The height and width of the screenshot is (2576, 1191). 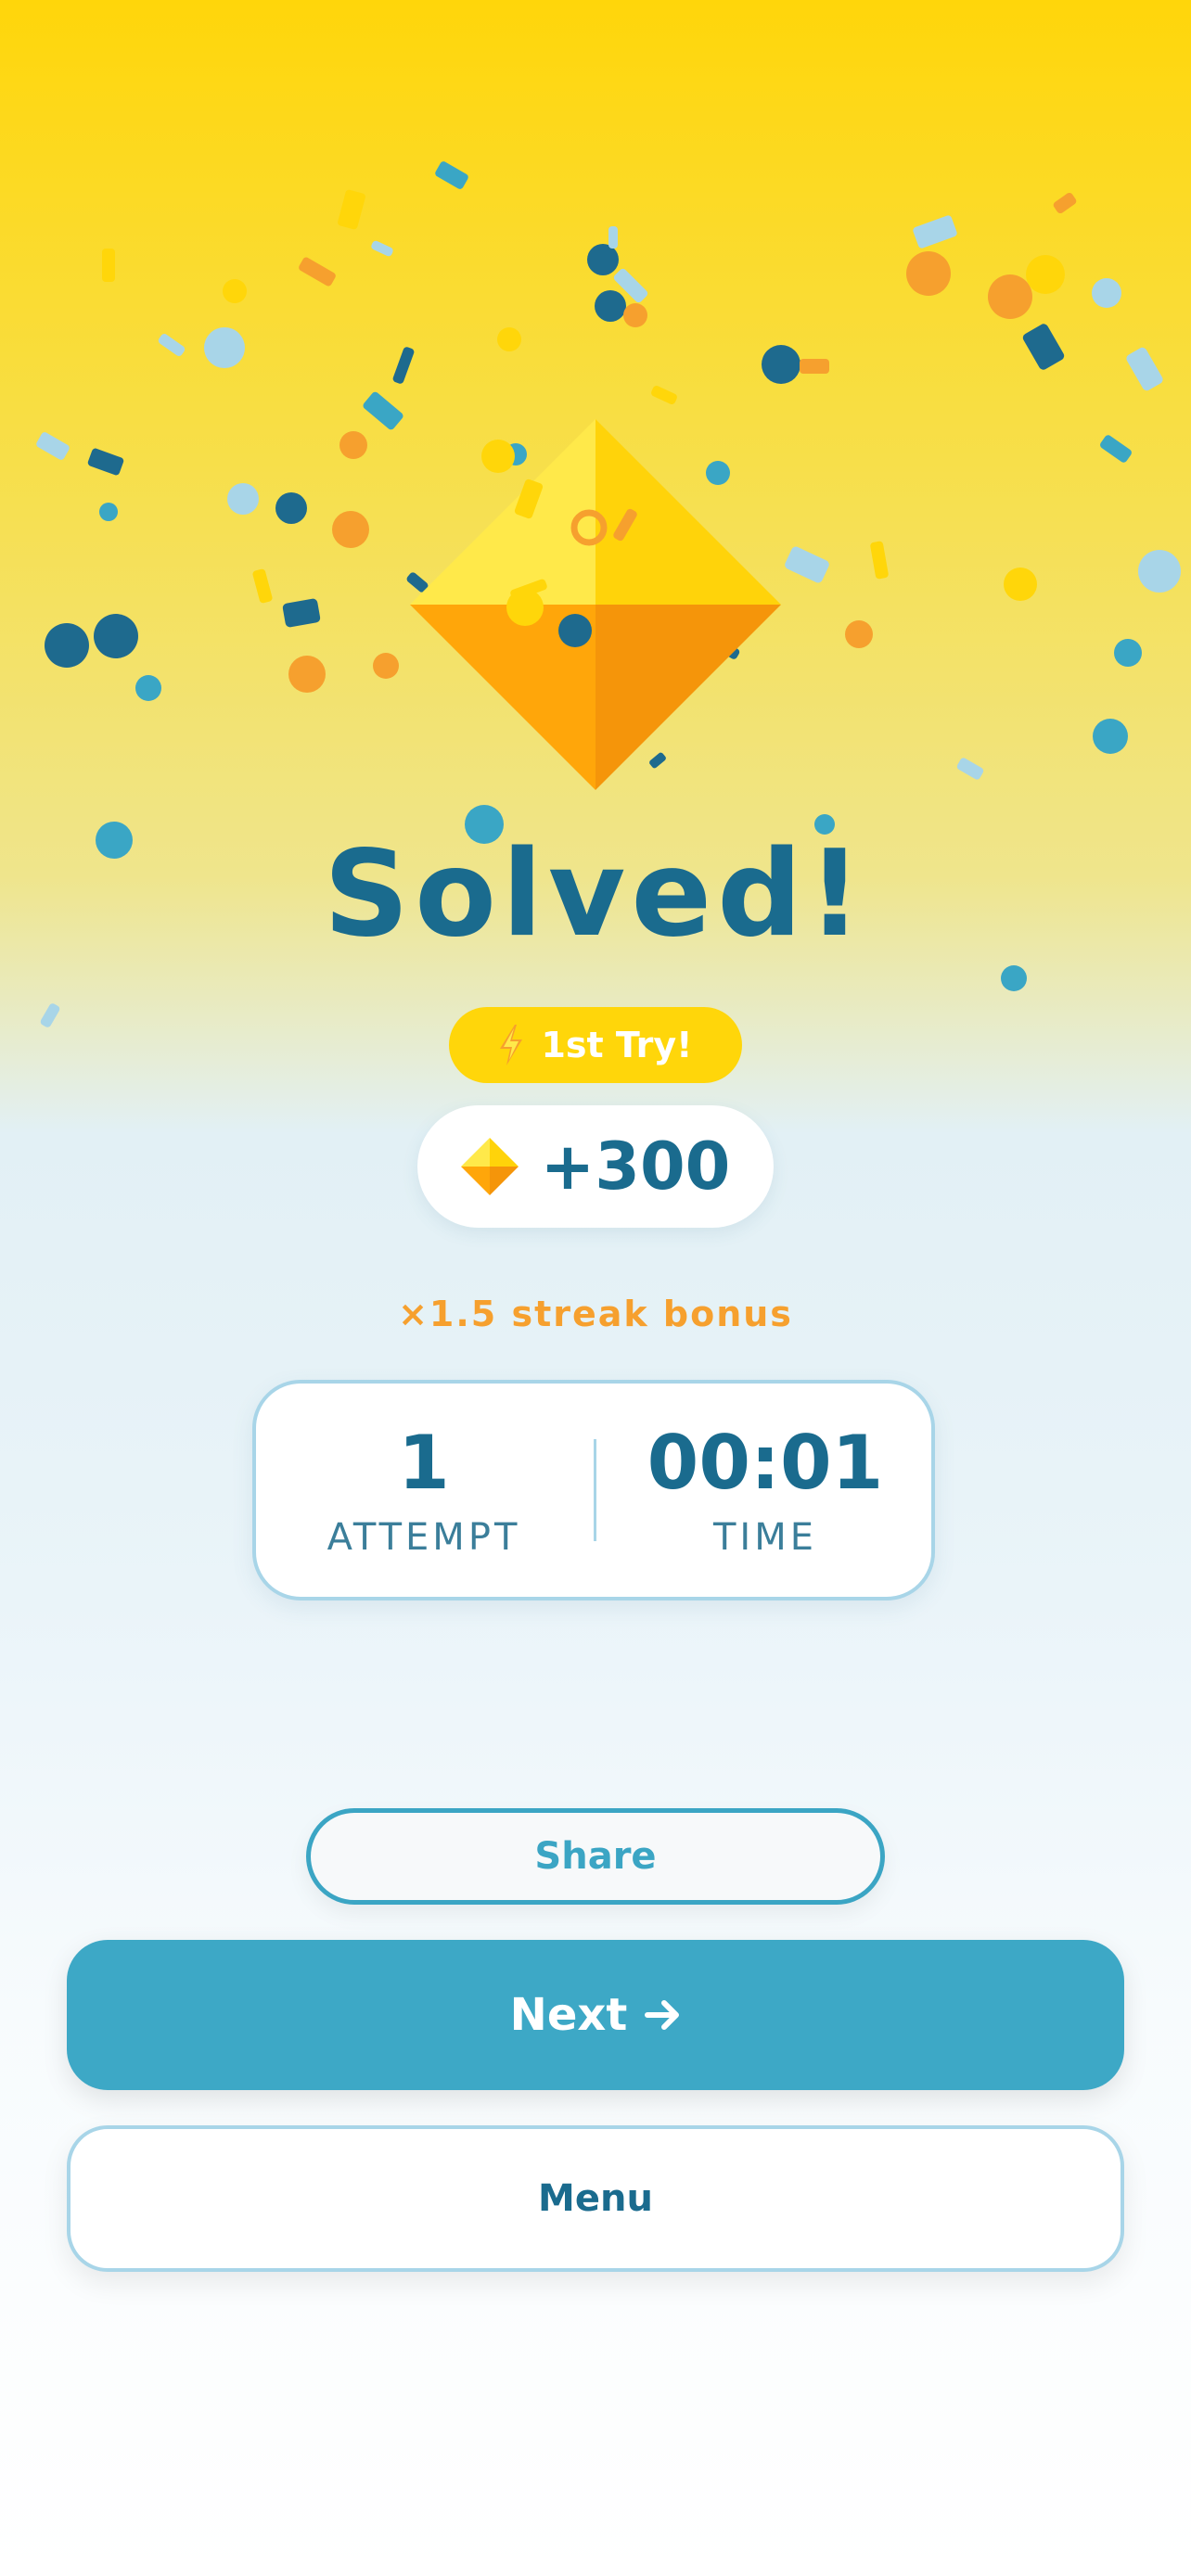 I want to click on share-button-label: Share, so click(x=595, y=1856).